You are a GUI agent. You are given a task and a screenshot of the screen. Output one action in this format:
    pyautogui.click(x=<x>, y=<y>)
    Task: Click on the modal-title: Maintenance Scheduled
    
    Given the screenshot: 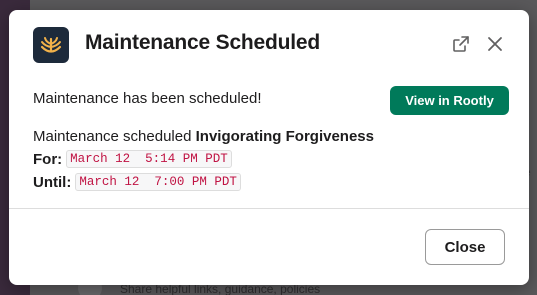 What is the action you would take?
    pyautogui.click(x=203, y=42)
    